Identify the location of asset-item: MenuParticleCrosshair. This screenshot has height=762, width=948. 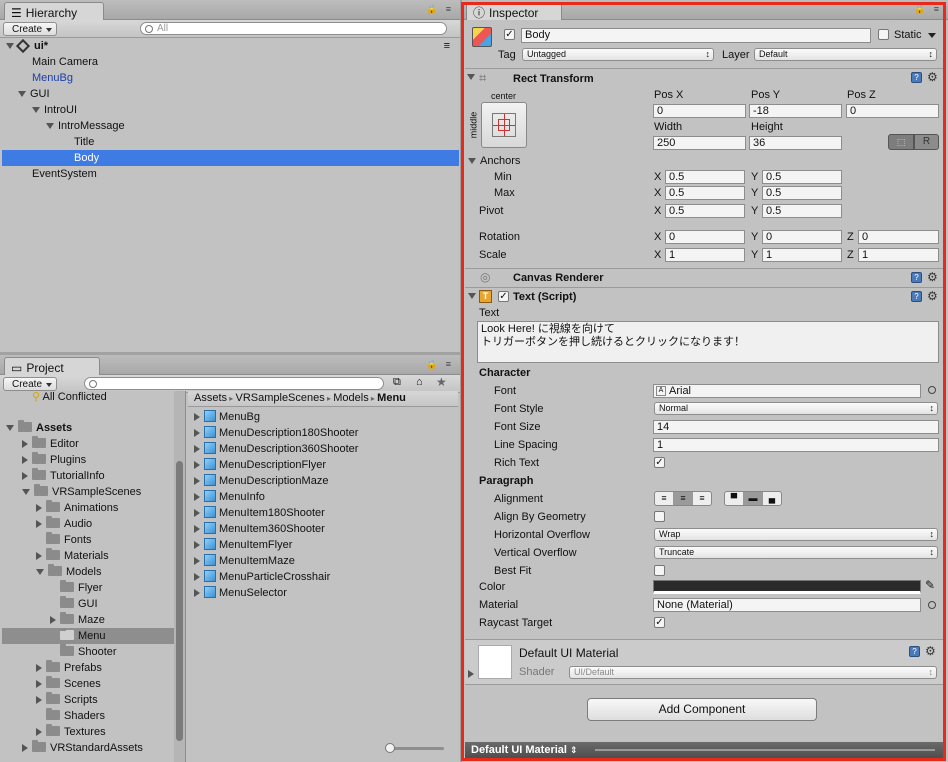
(262, 577).